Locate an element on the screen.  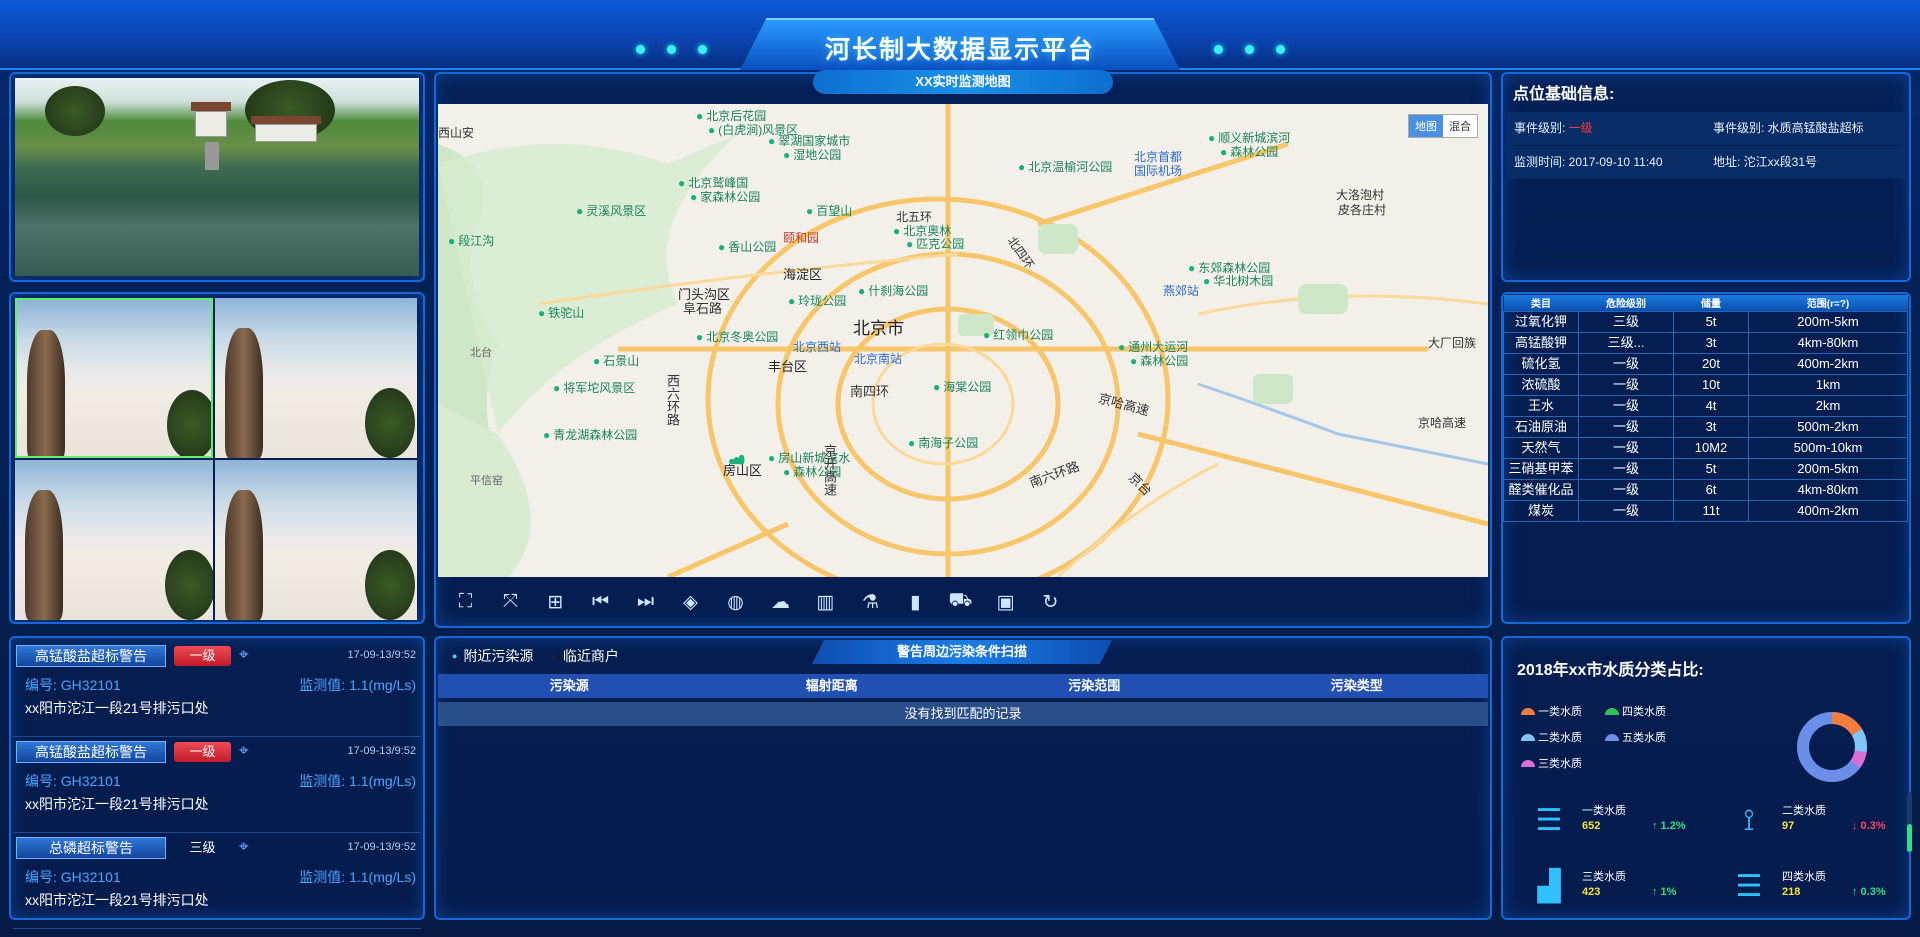
hazard-cell: 11t is located at coordinates (1711, 510).